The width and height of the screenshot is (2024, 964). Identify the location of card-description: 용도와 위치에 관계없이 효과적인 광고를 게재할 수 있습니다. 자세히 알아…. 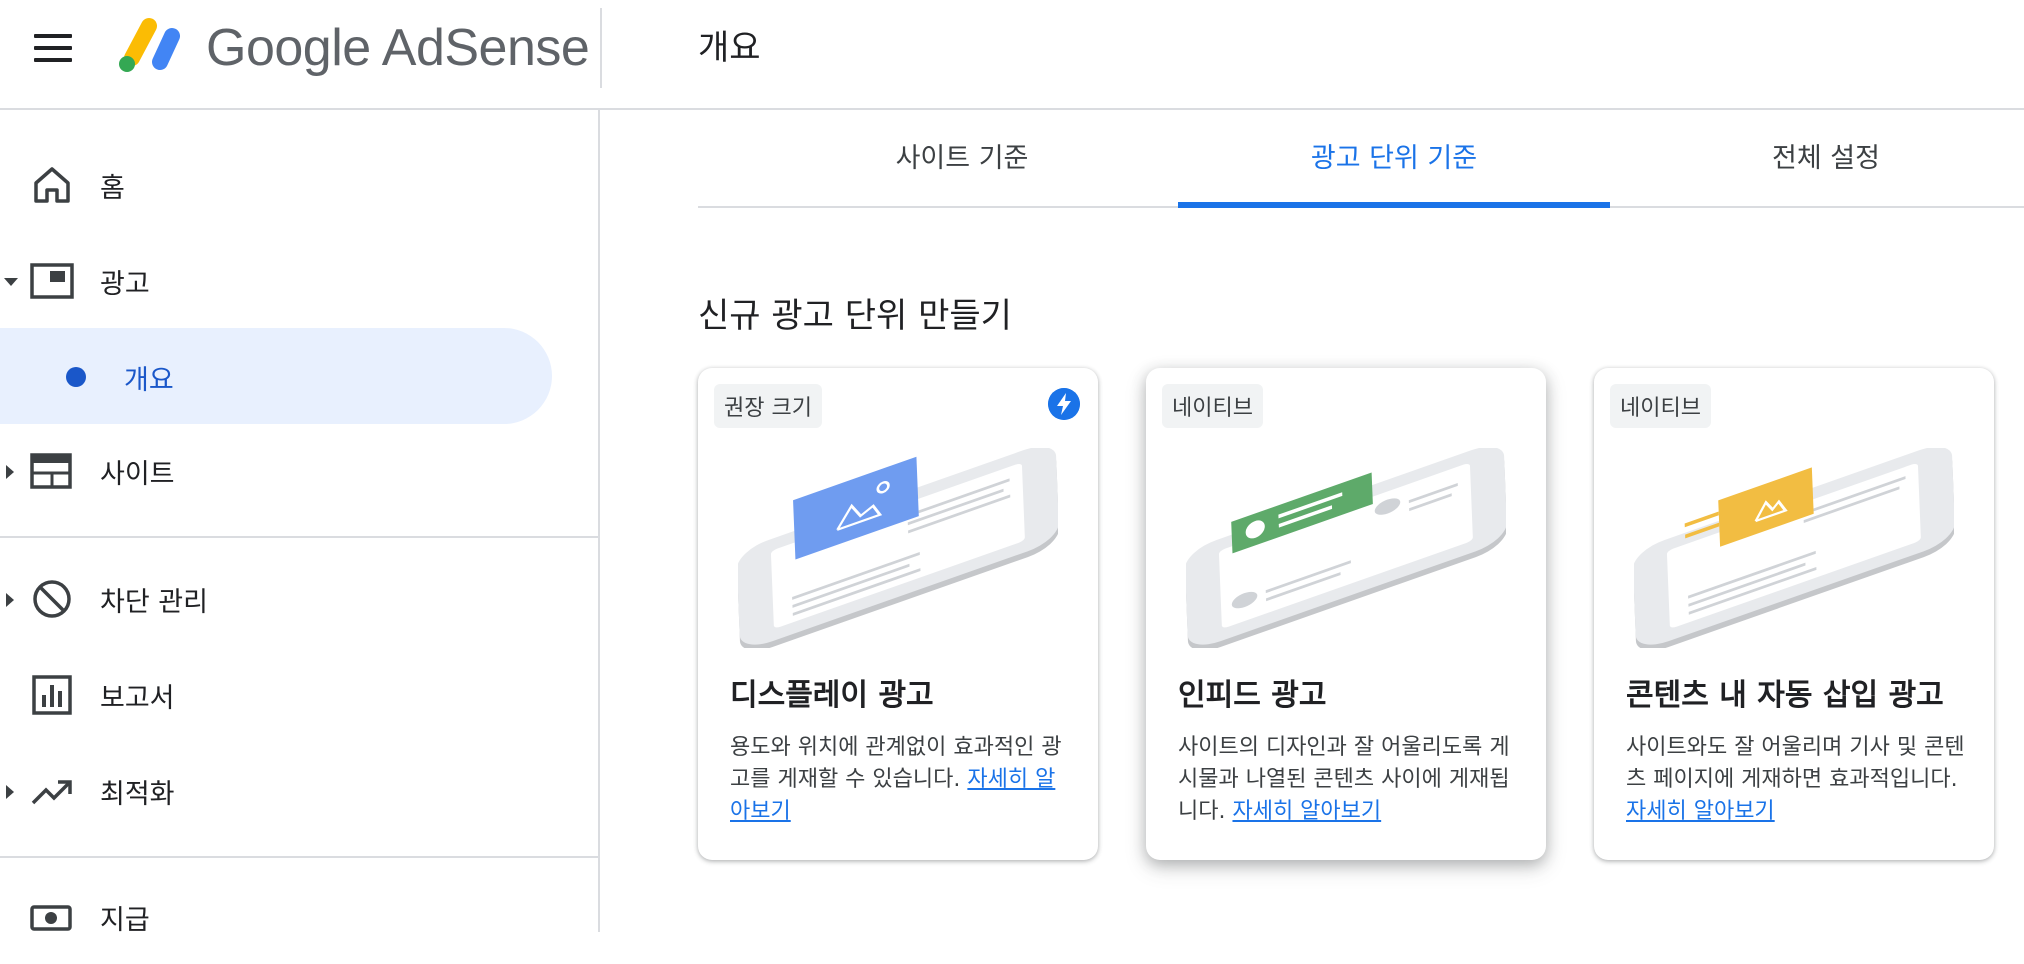
(896, 779).